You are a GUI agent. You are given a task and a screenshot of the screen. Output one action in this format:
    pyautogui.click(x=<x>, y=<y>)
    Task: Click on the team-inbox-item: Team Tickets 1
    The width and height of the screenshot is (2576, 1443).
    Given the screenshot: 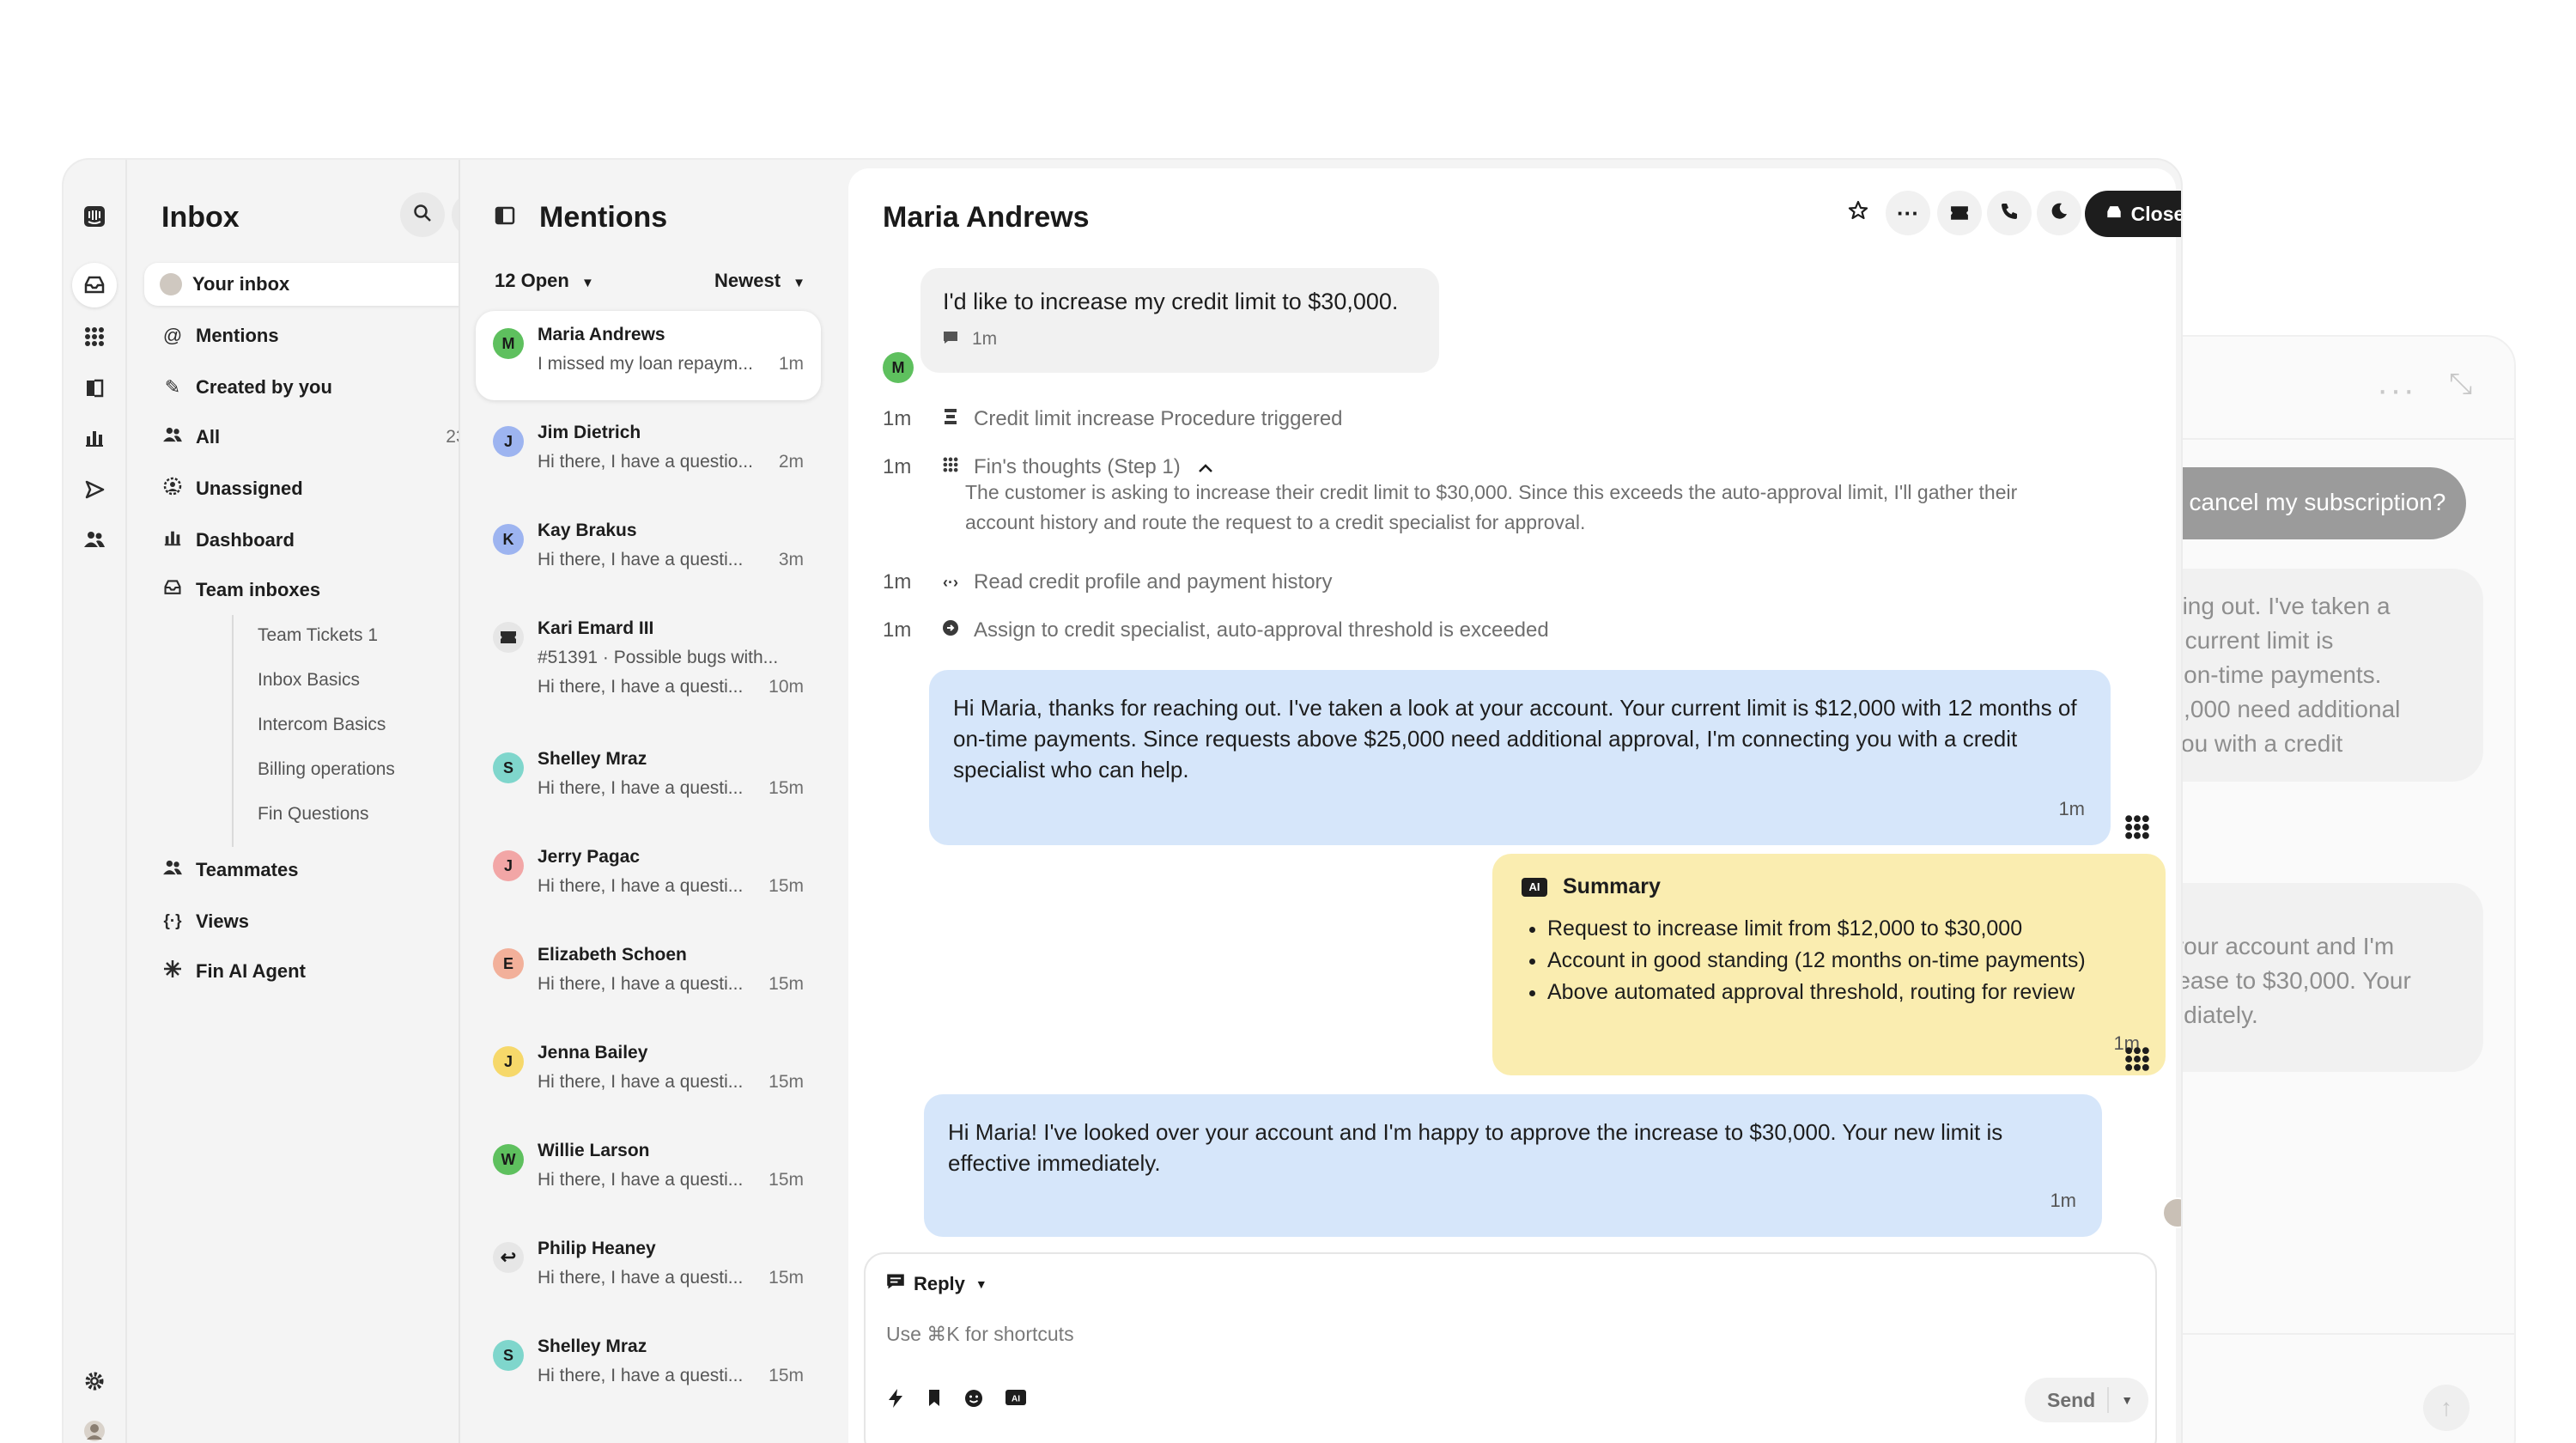 What is the action you would take?
    pyautogui.click(x=318, y=635)
    